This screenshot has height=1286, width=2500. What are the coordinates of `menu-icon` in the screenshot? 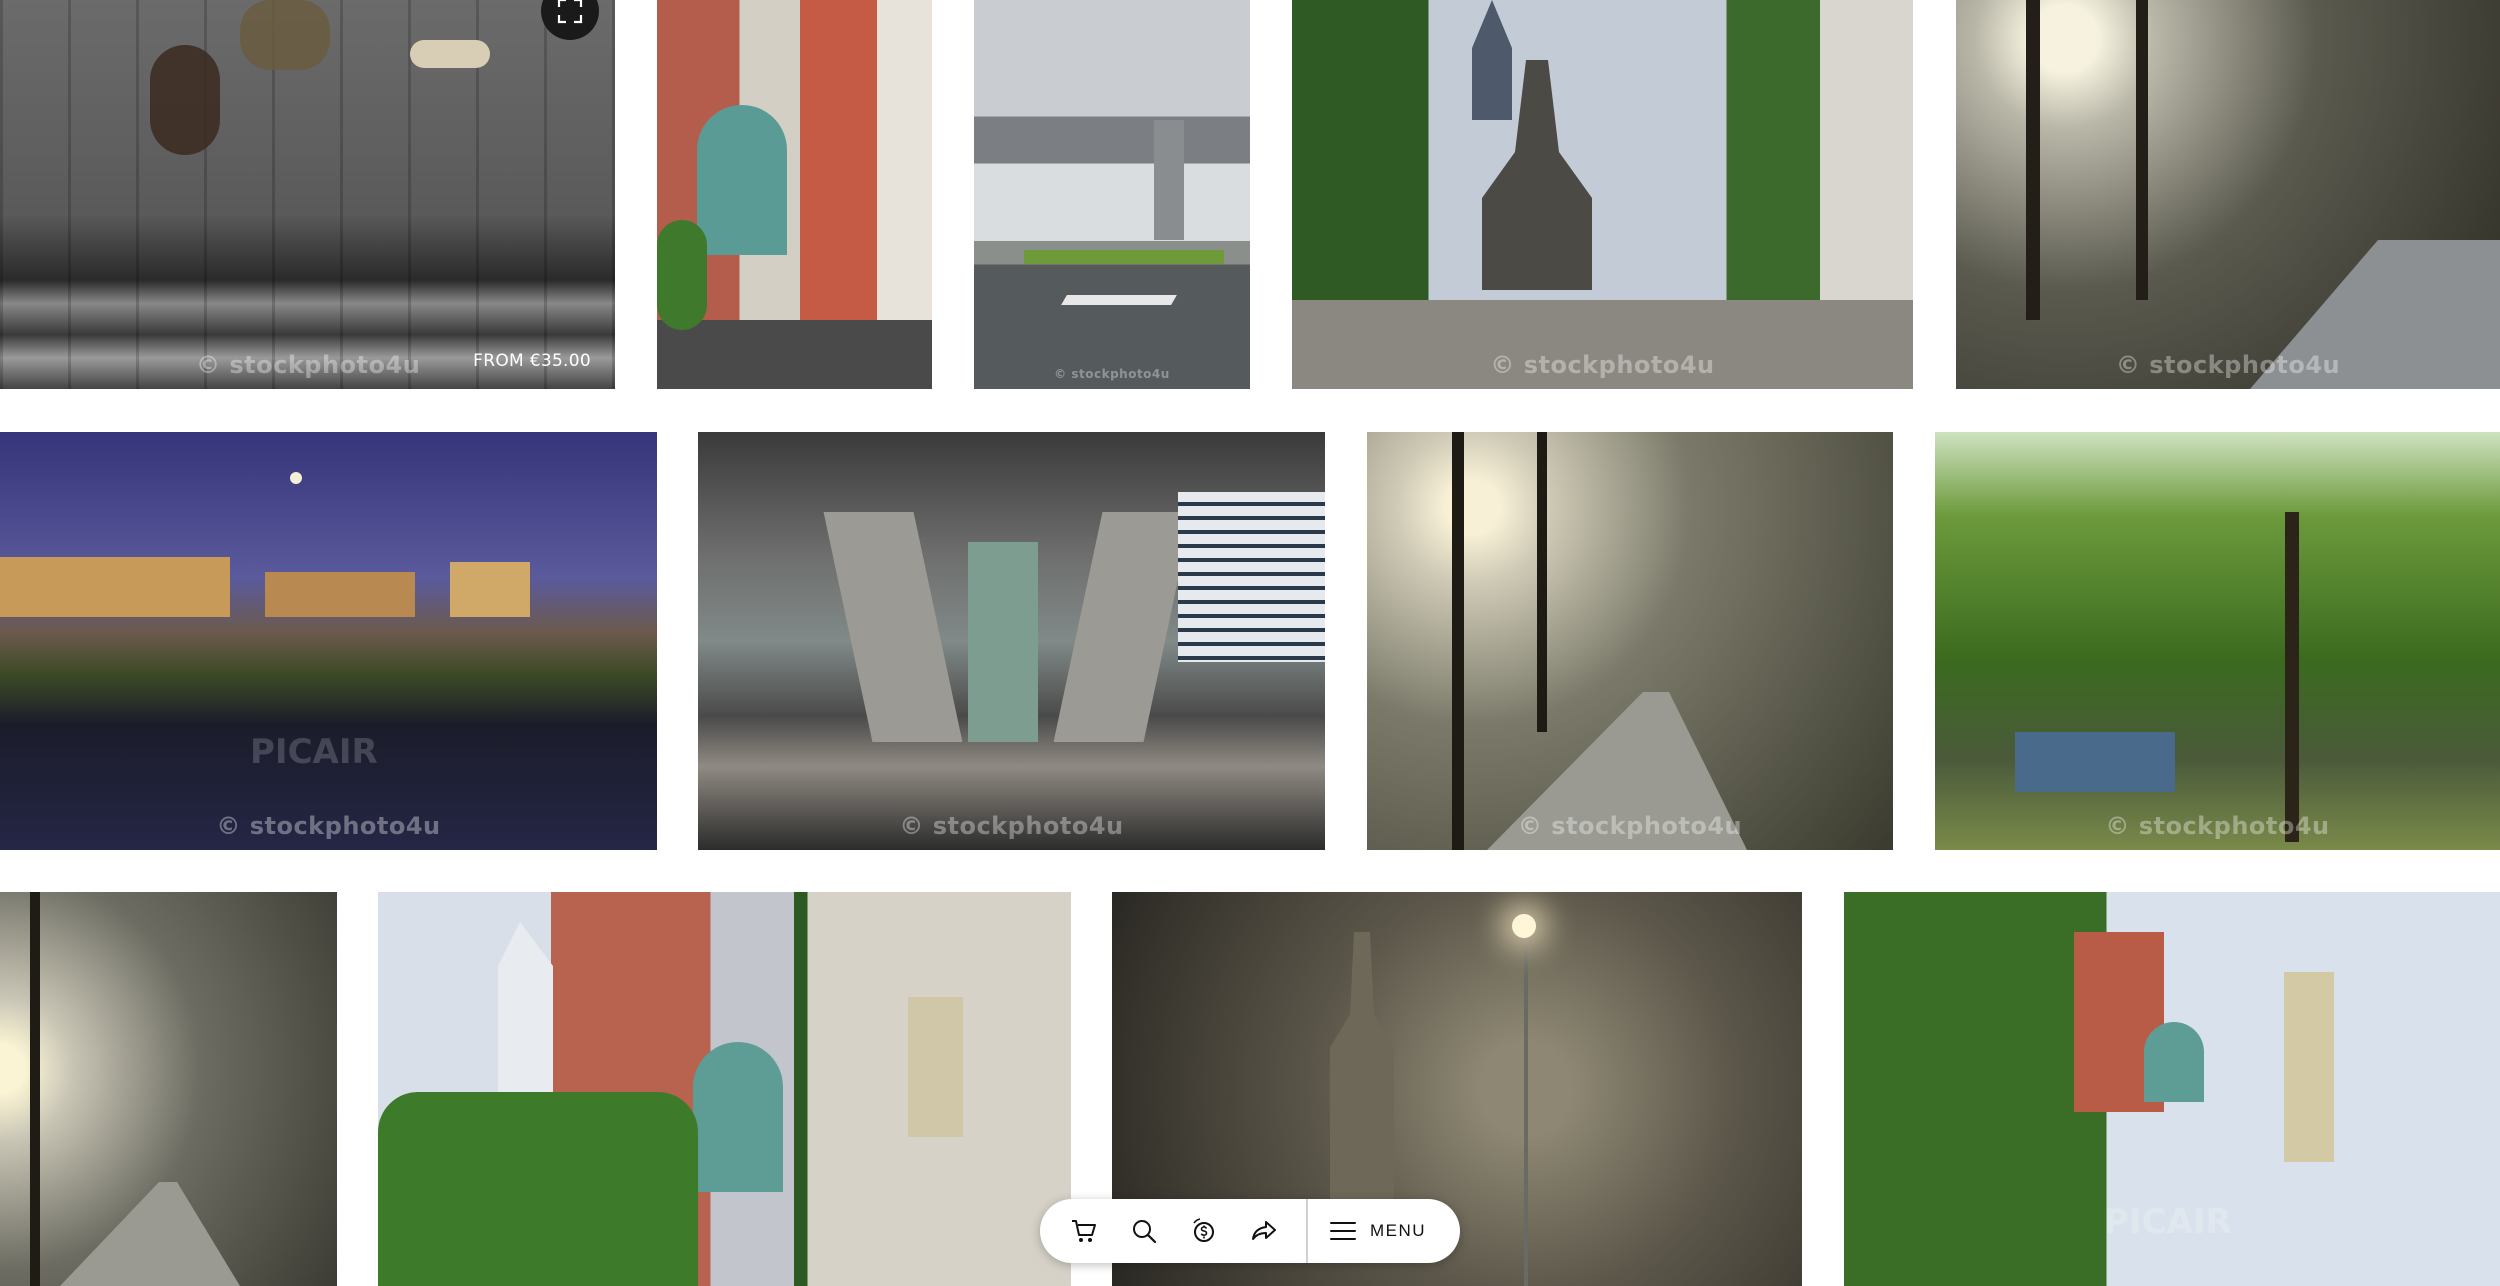 It's located at (1343, 1231).